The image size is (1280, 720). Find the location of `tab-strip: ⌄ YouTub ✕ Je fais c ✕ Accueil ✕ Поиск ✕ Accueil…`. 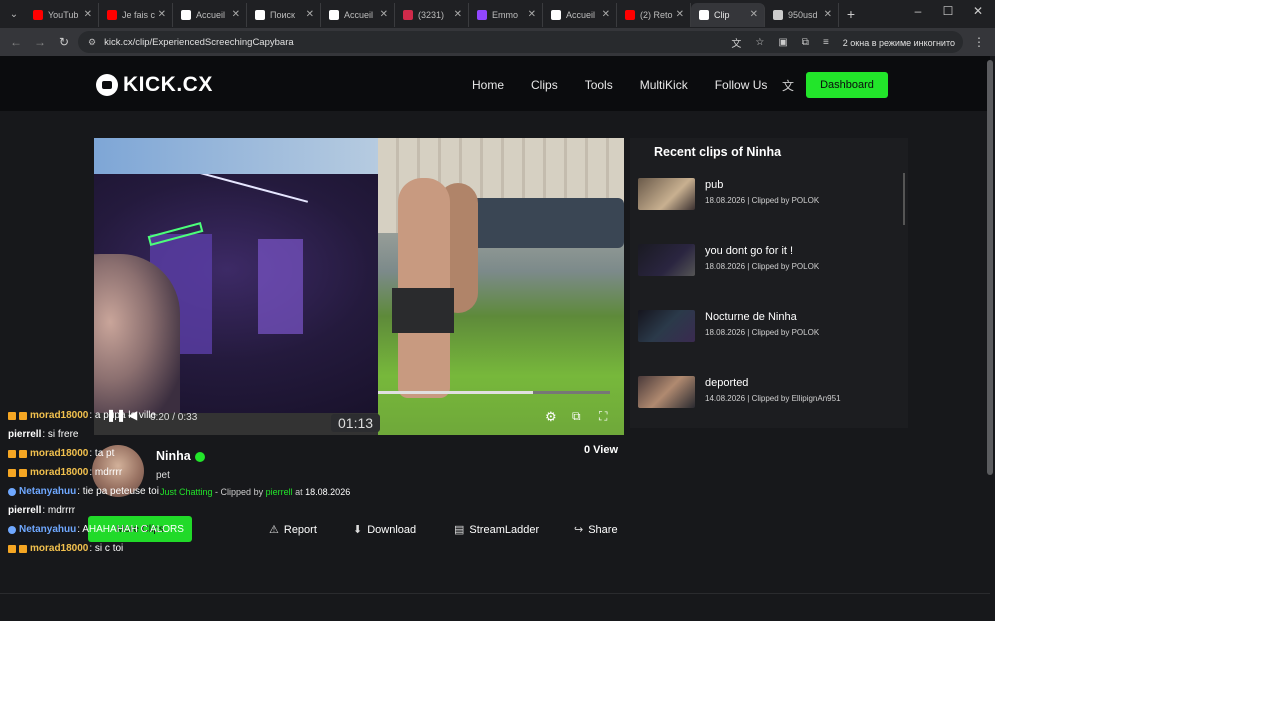

tab-strip: ⌄ YouTub ✕ Je fais c ✕ Accueil ✕ Поиск ✕ Accueil… is located at coordinates (497, 14).